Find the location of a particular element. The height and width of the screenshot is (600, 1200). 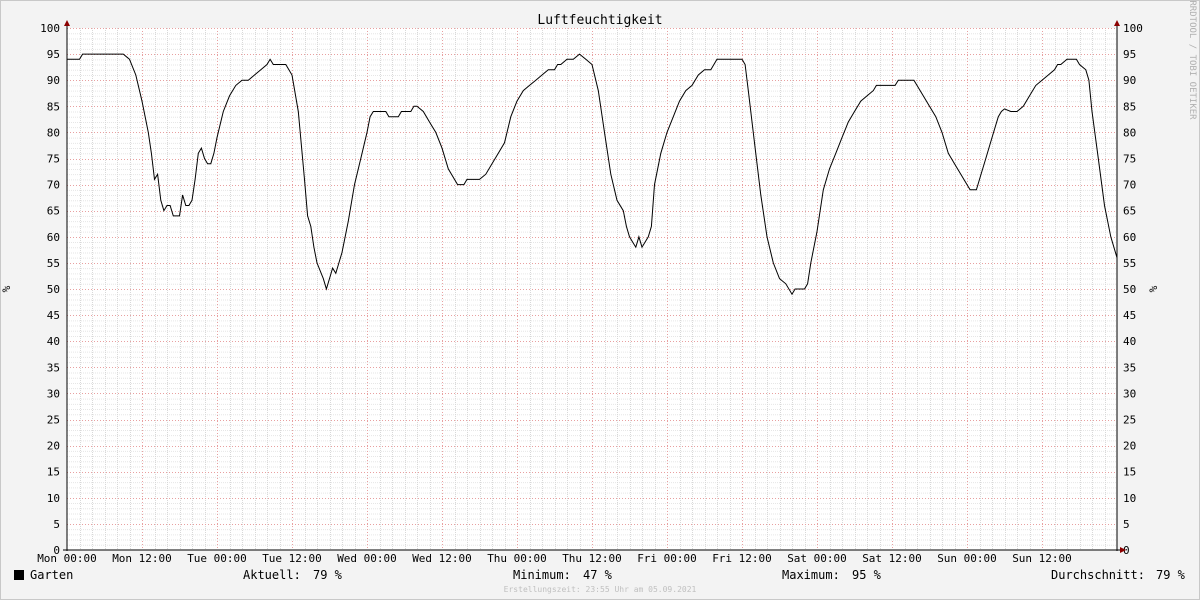

legend-current-label: Aktuell: is located at coordinates (272, 575).